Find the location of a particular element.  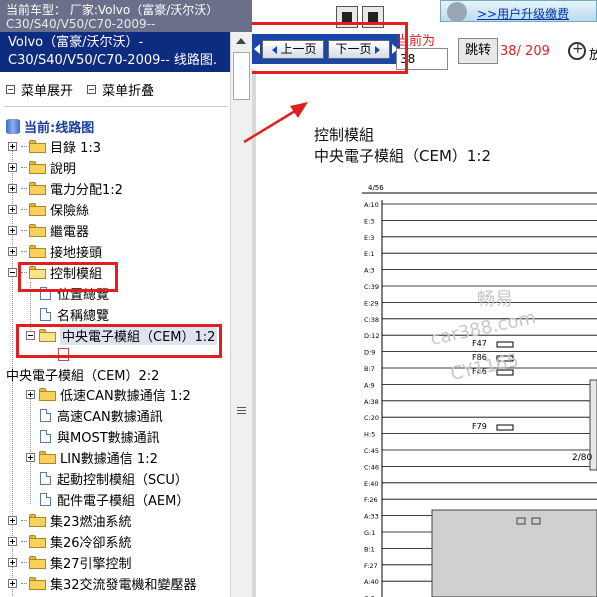

tree-root: 当前:线路图 is located at coordinates (50, 126).